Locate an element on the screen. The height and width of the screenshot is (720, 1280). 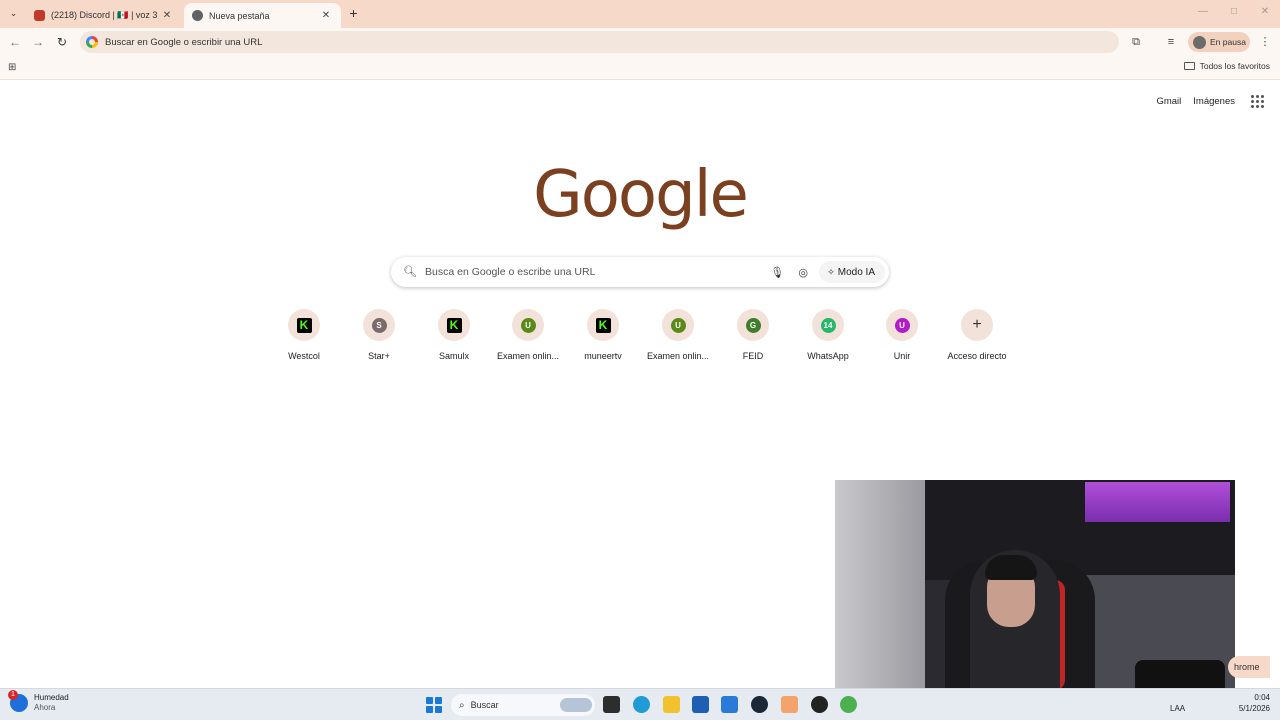
avatar is located at coordinates (1199, 42).